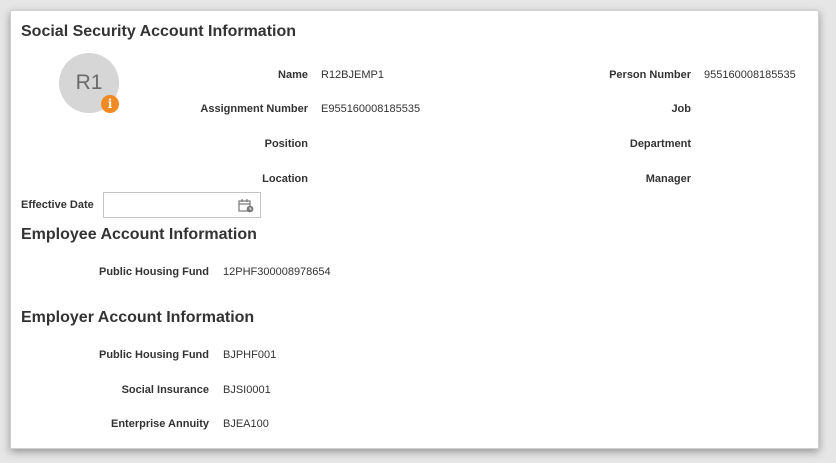 The image size is (836, 463). I want to click on effective-date-input, so click(170, 205).